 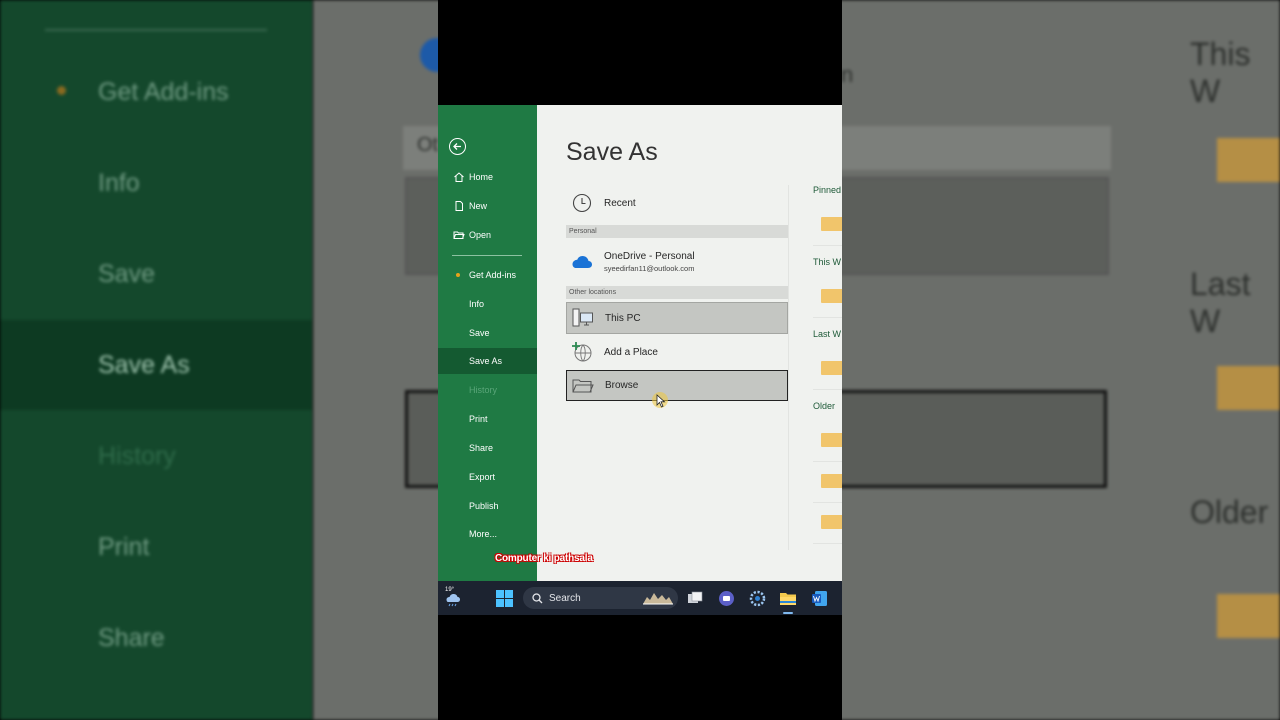 I want to click on nav-history-label: History, so click(x=483, y=390).